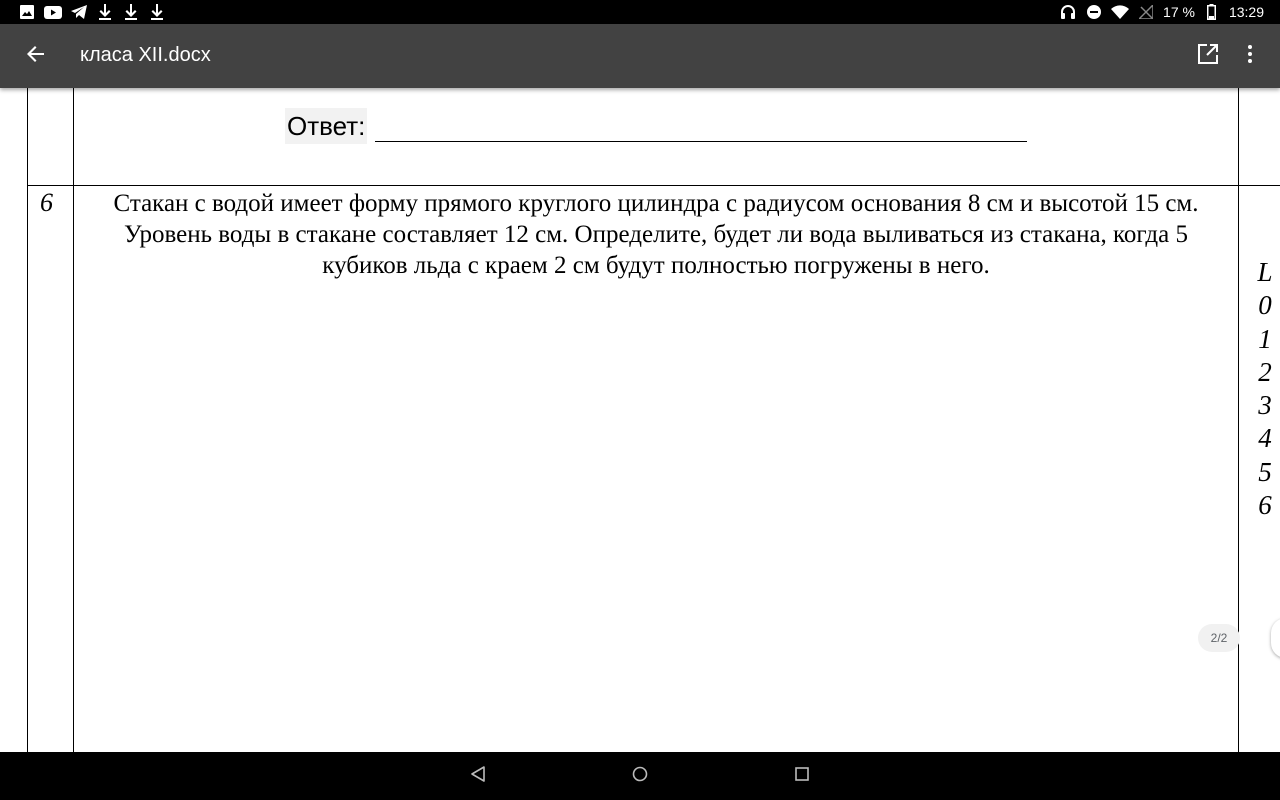 The height and width of the screenshot is (800, 1280). I want to click on open-in-external-button, so click(1208, 56).